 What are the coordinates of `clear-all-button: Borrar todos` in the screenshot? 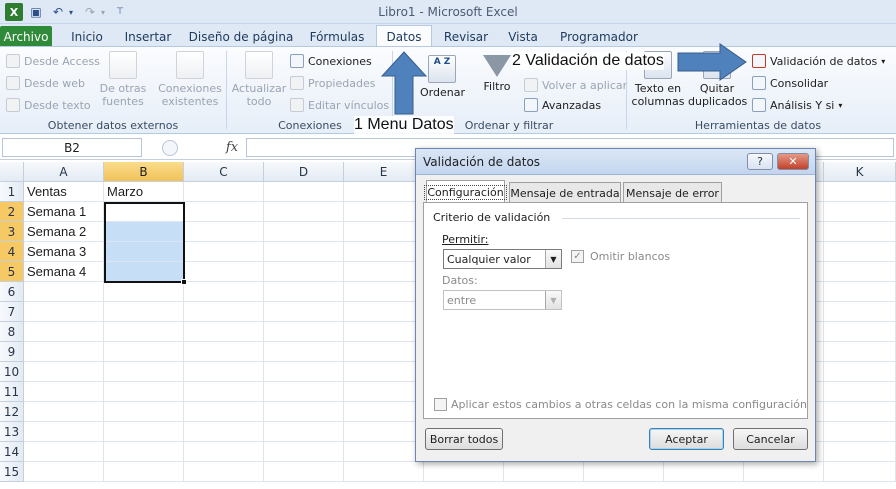 It's located at (464, 439).